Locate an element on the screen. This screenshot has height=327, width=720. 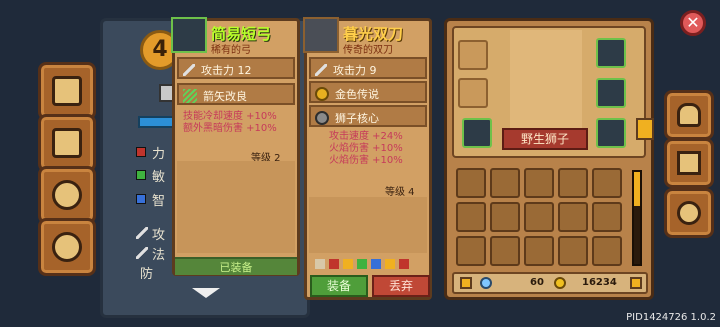
side-nav-clock is located at coordinates (67, 195).